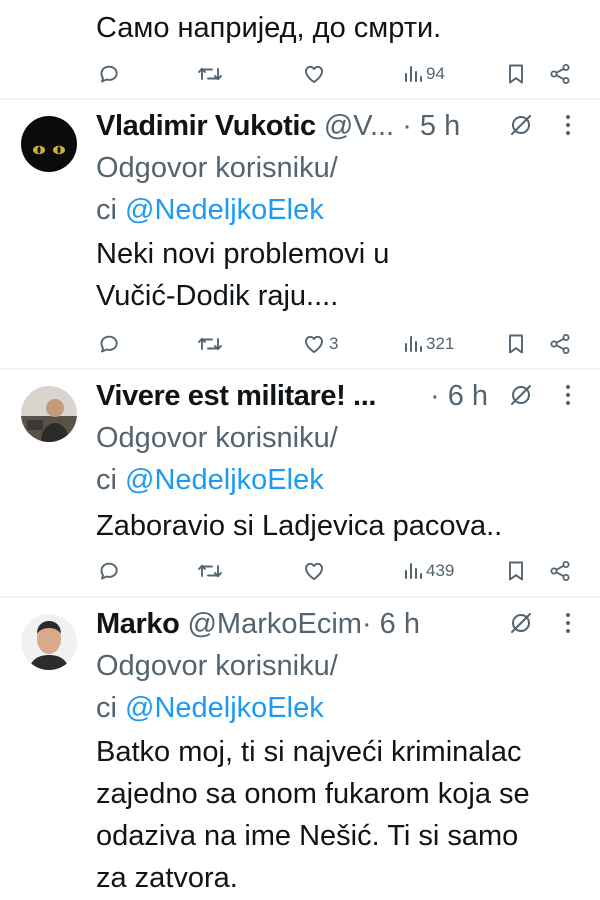  I want to click on tweet-text-line: Zaboravio si Ladjevica pacova.., so click(299, 526).